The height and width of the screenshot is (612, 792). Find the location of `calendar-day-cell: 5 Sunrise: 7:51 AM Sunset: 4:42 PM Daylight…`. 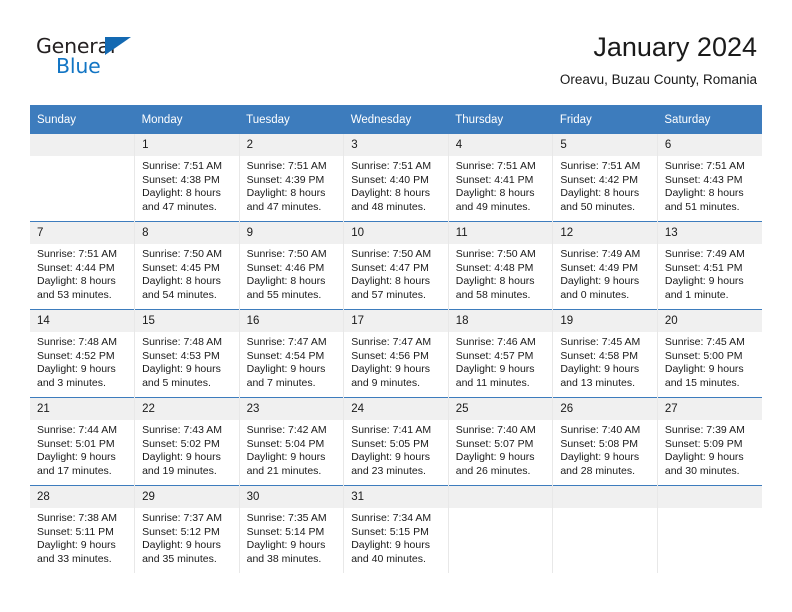

calendar-day-cell: 5 Sunrise: 7:51 AM Sunset: 4:42 PM Daylight… is located at coordinates (605, 178).